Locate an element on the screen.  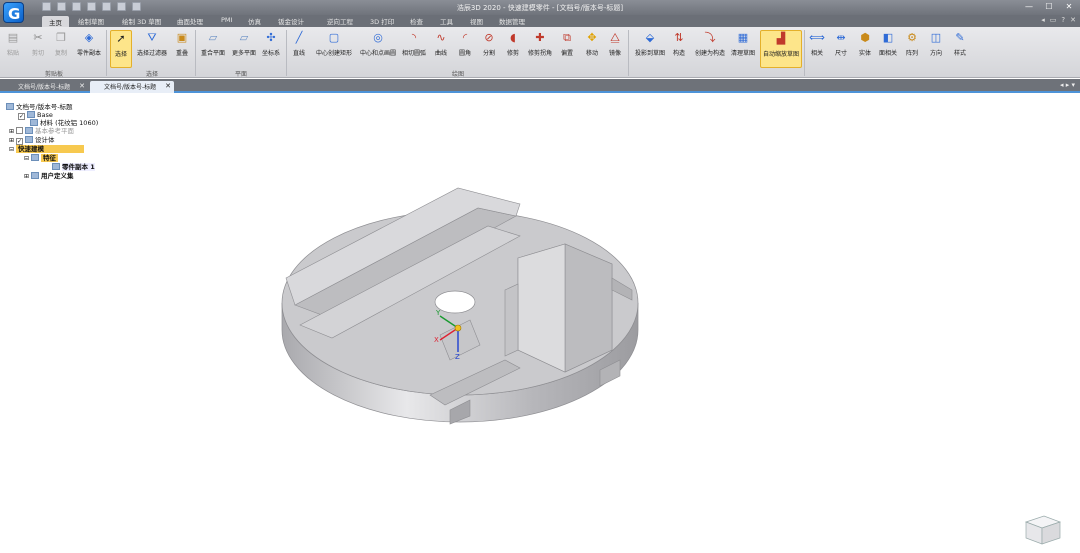
view-cube is located at coordinates (1042, 530).